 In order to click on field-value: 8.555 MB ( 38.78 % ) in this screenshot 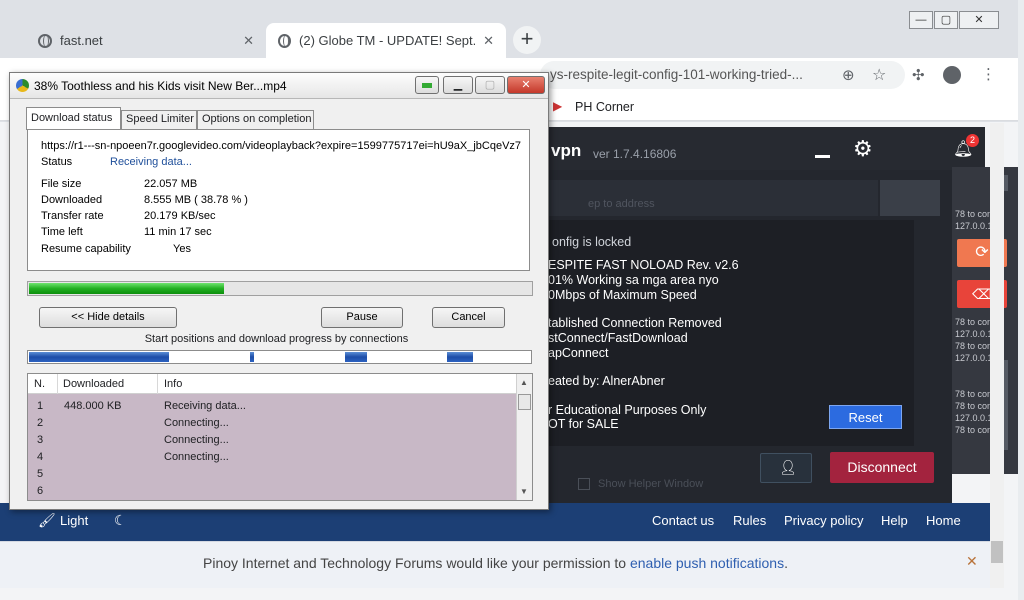, I will do `click(196, 200)`.